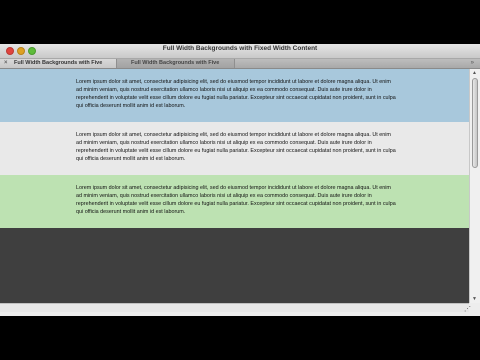  What do you see at coordinates (240, 22) in the screenshot?
I see `video-letterbox-top` at bounding box center [240, 22].